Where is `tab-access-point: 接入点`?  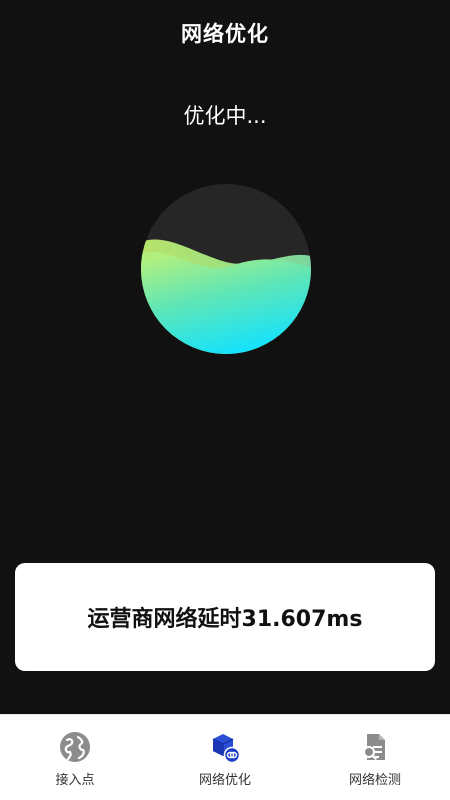 tab-access-point: 接入点 is located at coordinates (75, 757).